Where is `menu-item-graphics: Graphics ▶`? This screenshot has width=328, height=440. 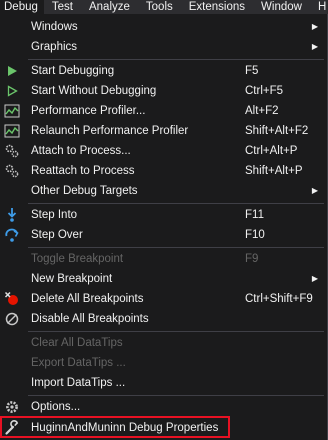 menu-item-graphics: Graphics ▶ is located at coordinates (163, 47).